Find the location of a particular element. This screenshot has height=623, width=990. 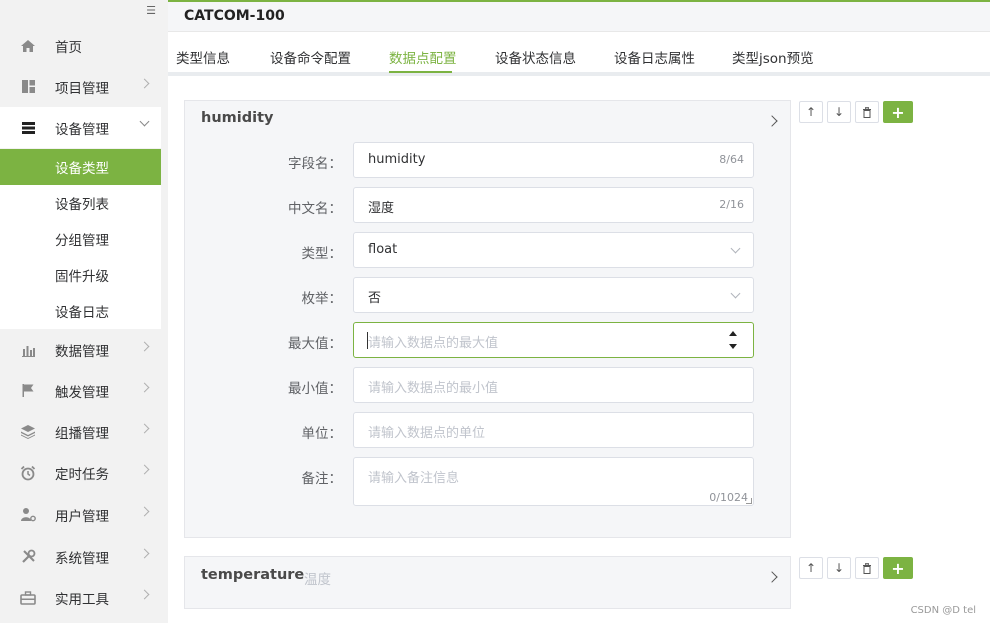

sidebar-item-data: 数据管理 is located at coordinates (80, 349).